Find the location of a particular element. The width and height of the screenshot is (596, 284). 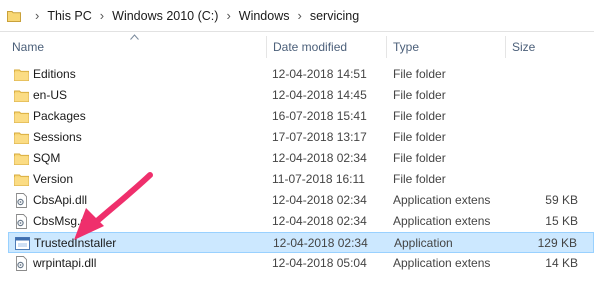

file-row: SQM 12-04-2018 02:34 File folder is located at coordinates (301, 158).